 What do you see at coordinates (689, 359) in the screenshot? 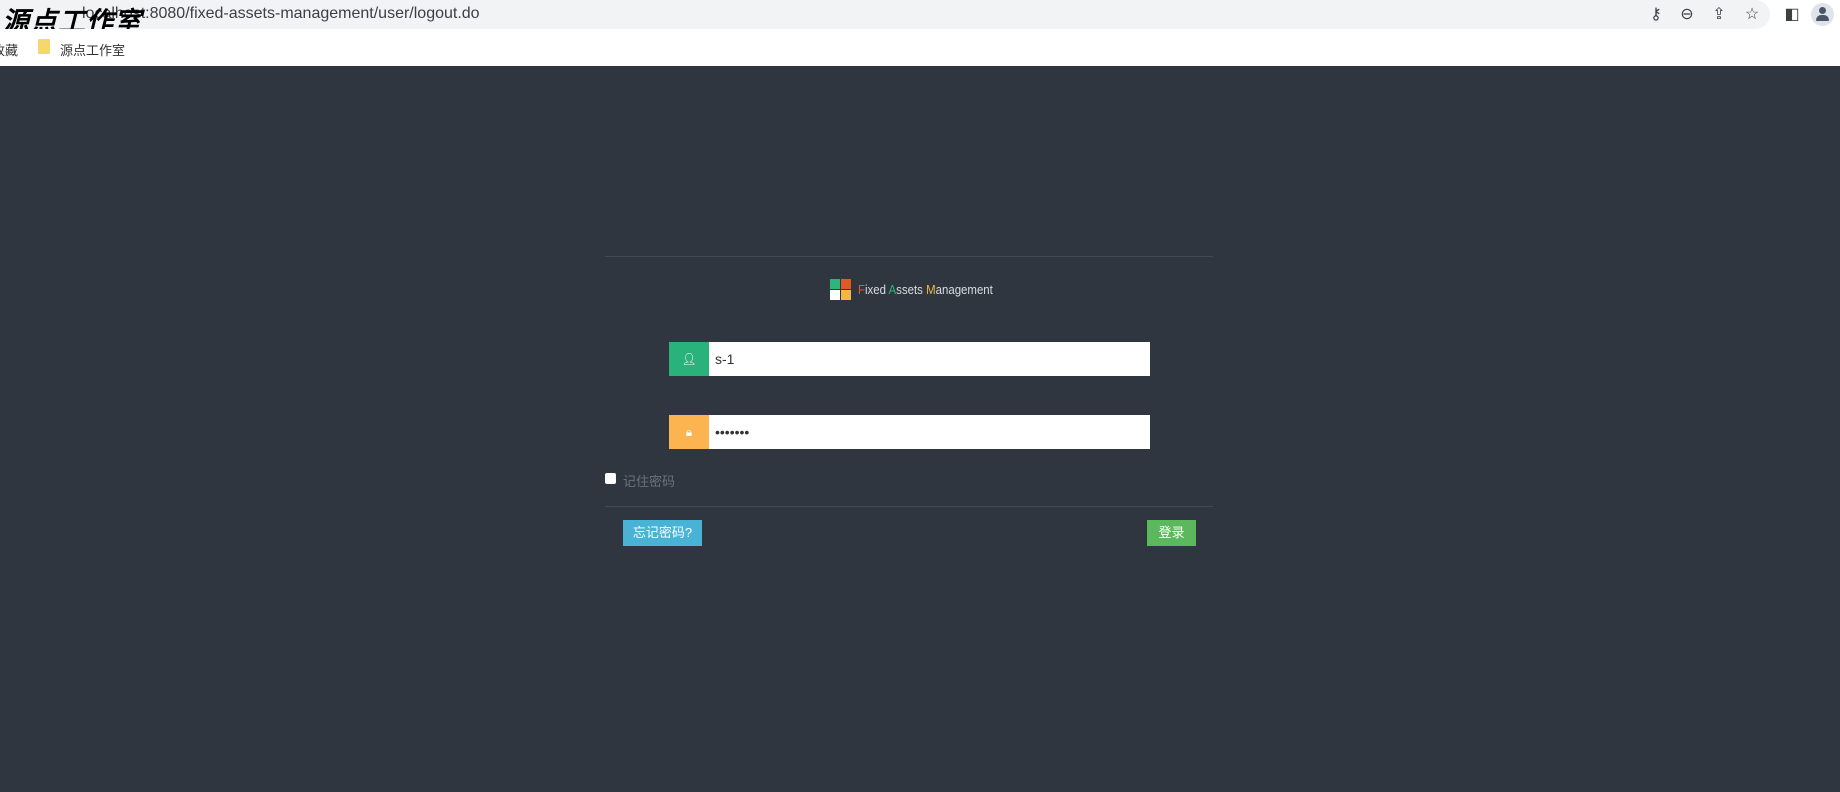
I see `user-icon: 👤︎` at bounding box center [689, 359].